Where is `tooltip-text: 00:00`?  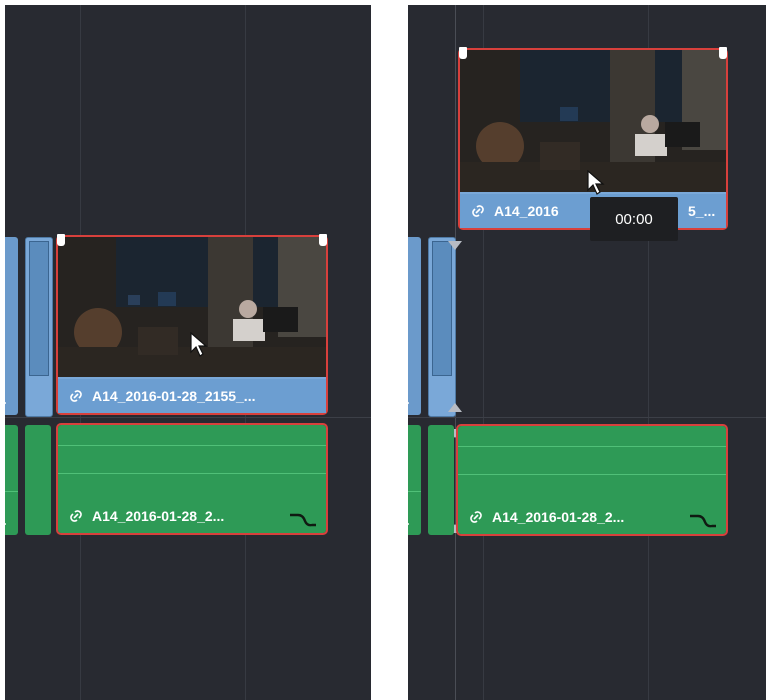
tooltip-text: 00:00 is located at coordinates (634, 219).